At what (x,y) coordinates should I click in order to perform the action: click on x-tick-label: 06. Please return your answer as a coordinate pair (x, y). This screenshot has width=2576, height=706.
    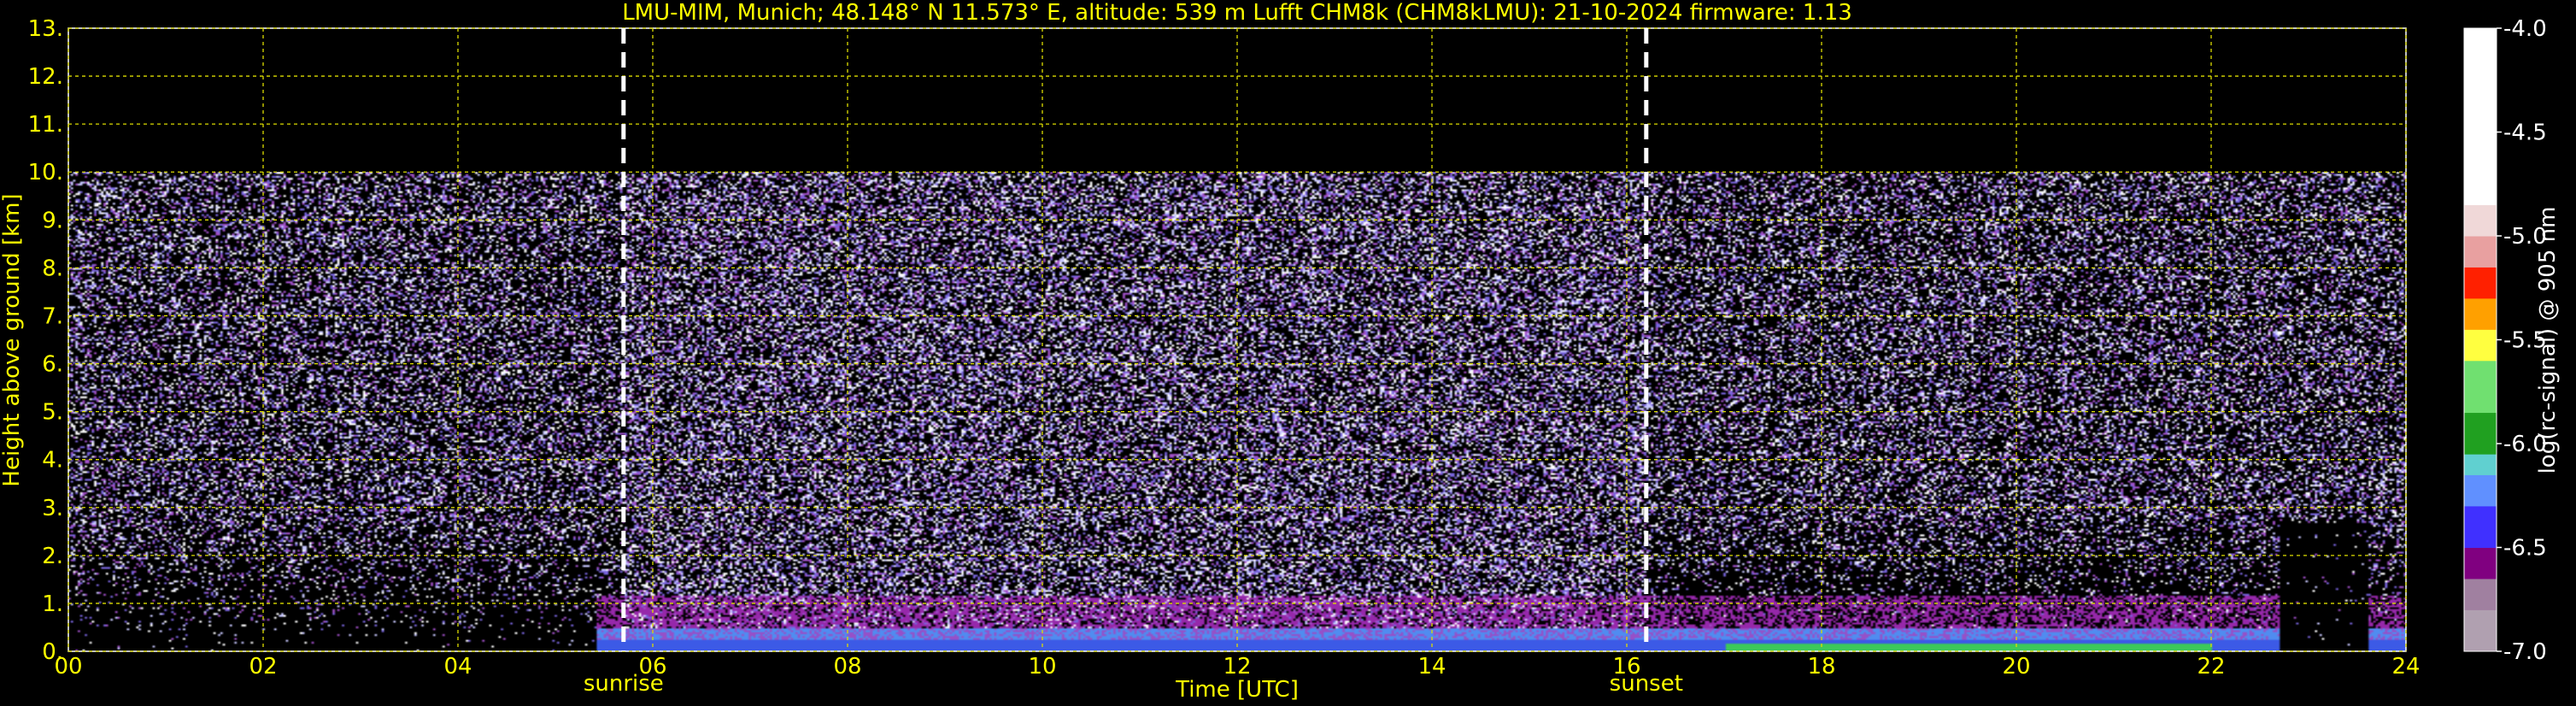
    Looking at the image, I should click on (652, 667).